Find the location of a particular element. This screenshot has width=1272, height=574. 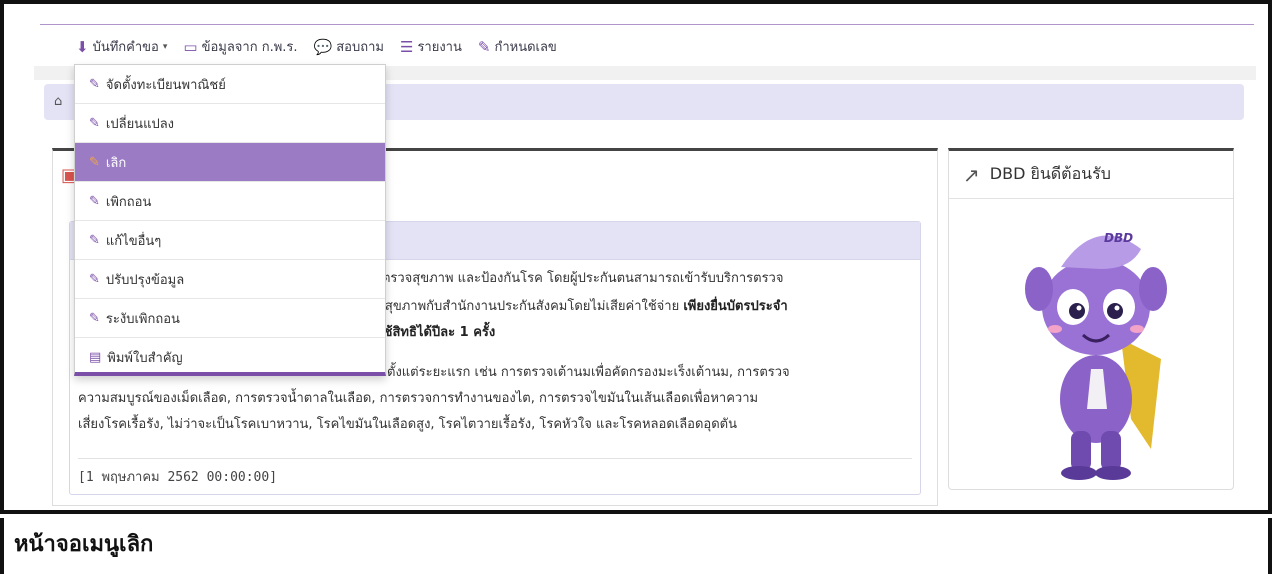

monitor-icon: ▭ is located at coordinates (190, 46).